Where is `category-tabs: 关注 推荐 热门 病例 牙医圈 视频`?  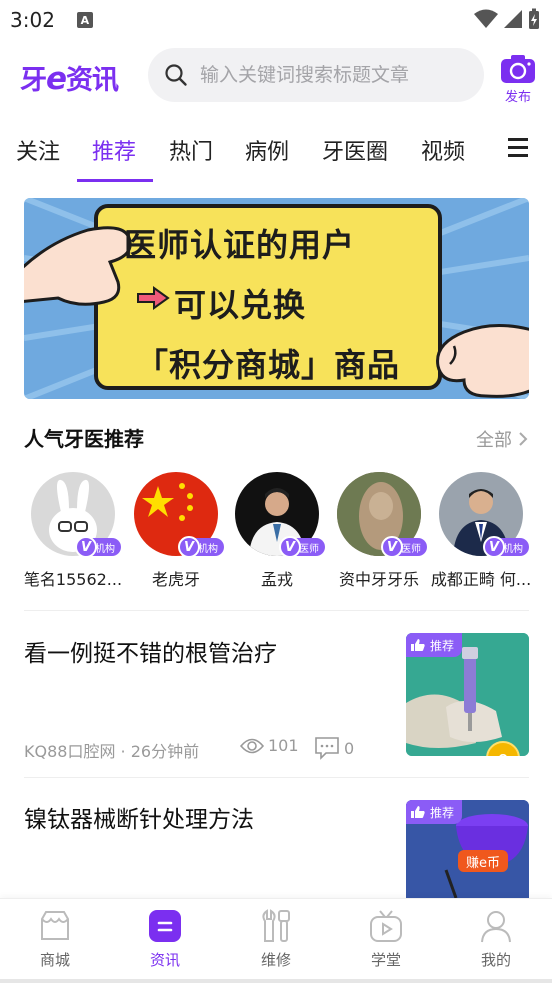
category-tabs: 关注 推荐 热门 病例 牙医圈 视频 is located at coordinates (276, 153).